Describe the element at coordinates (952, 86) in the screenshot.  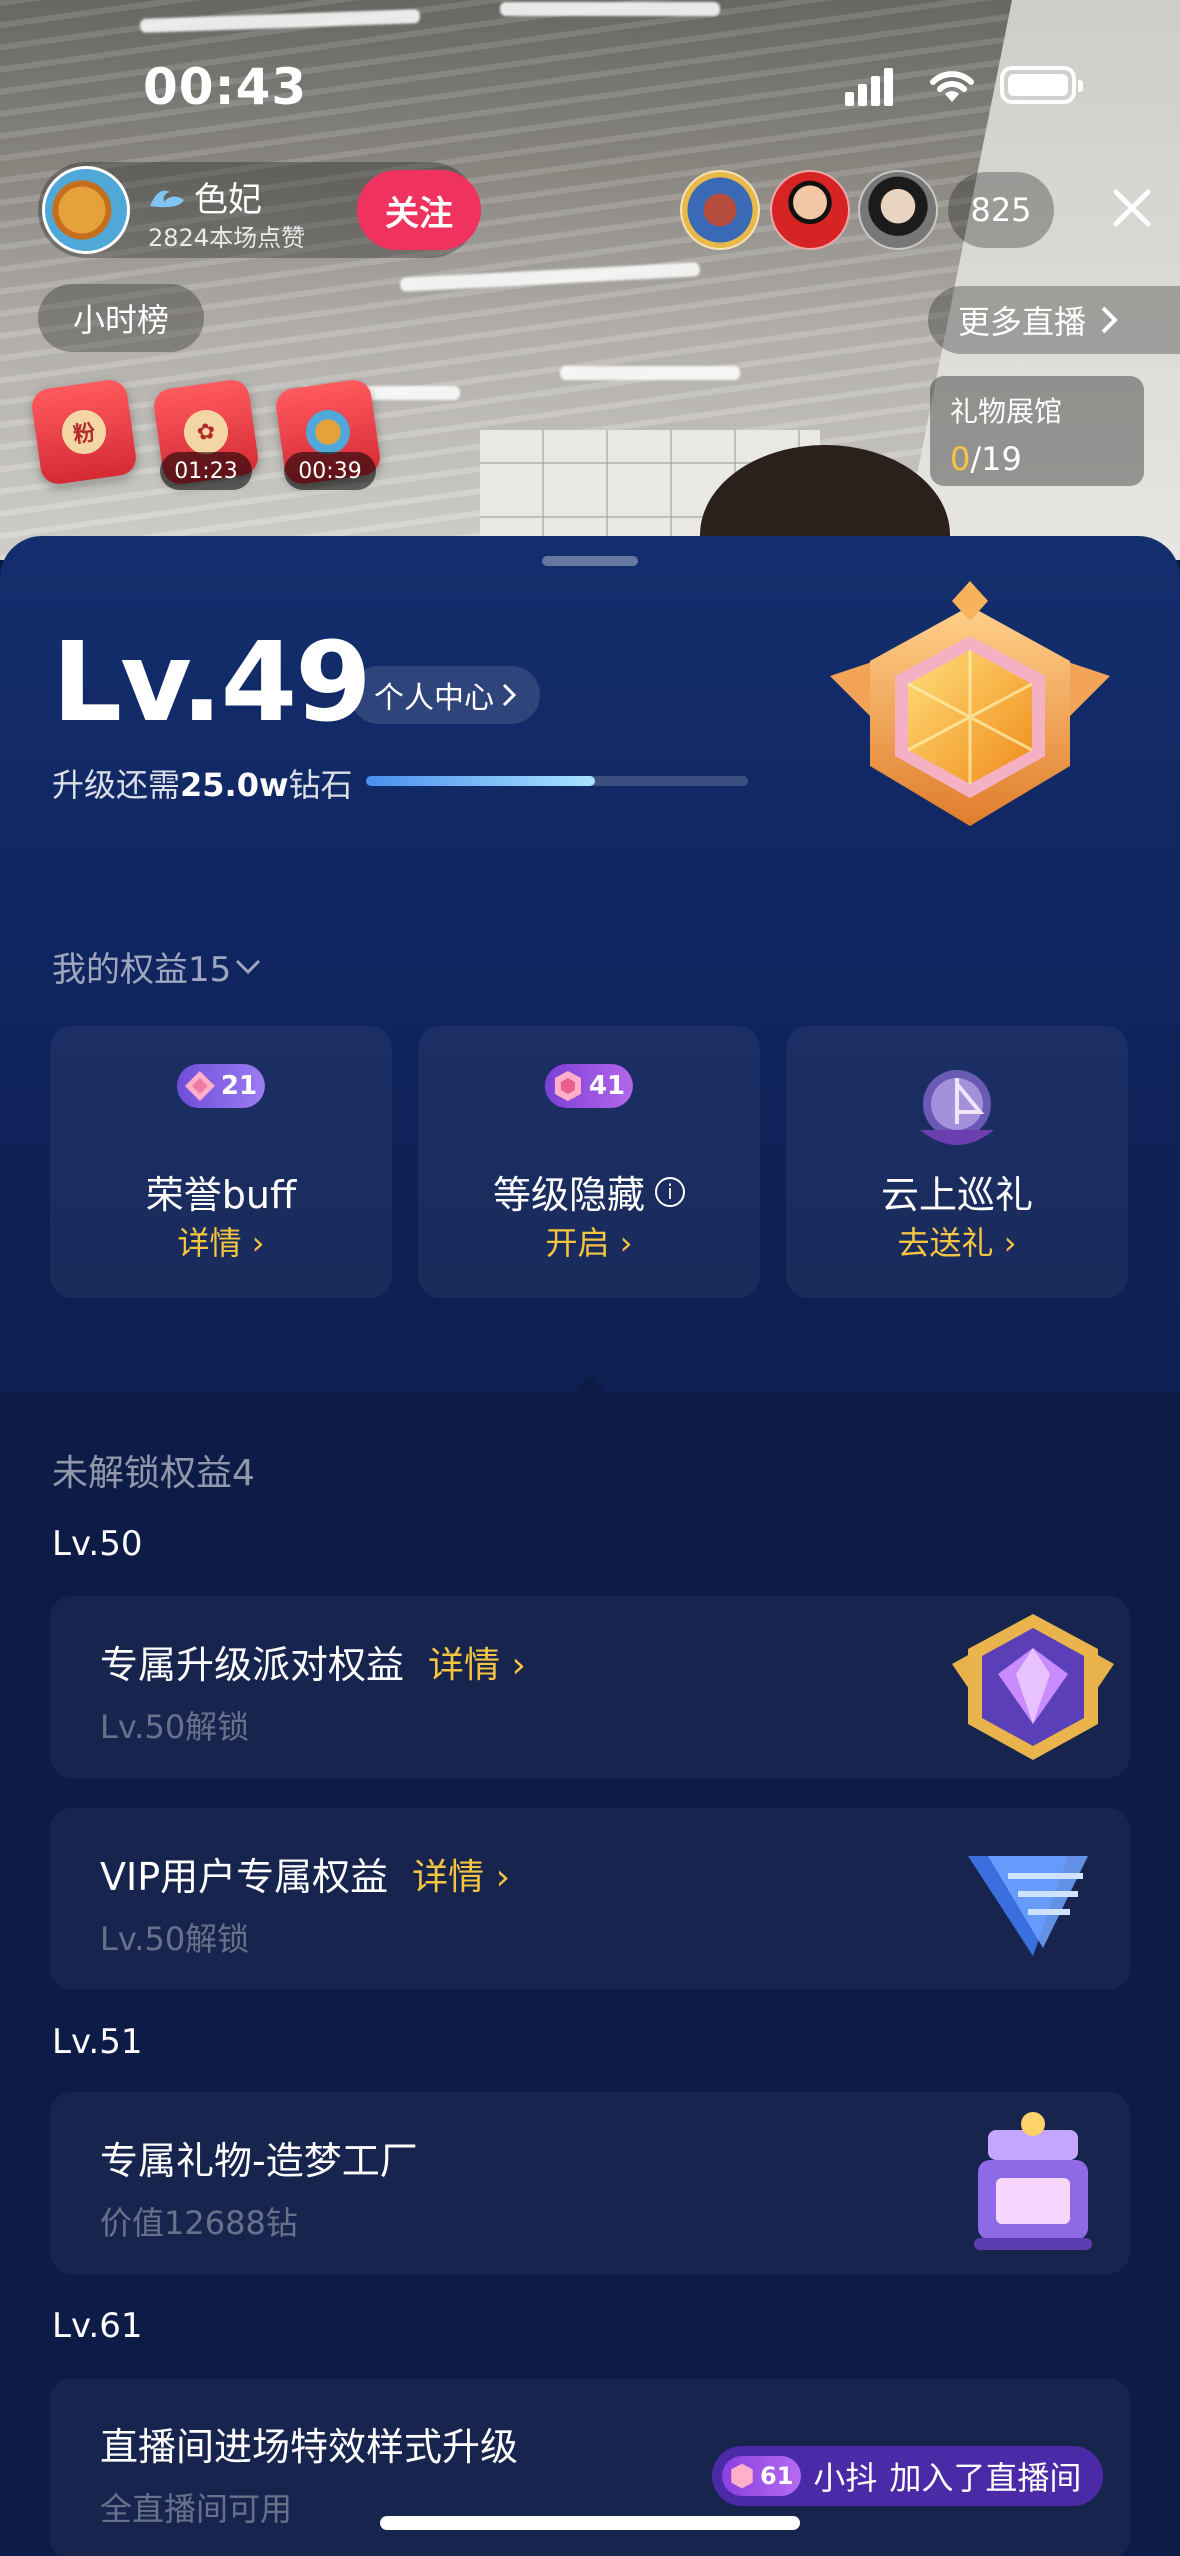
I see `wifi-icon` at that location.